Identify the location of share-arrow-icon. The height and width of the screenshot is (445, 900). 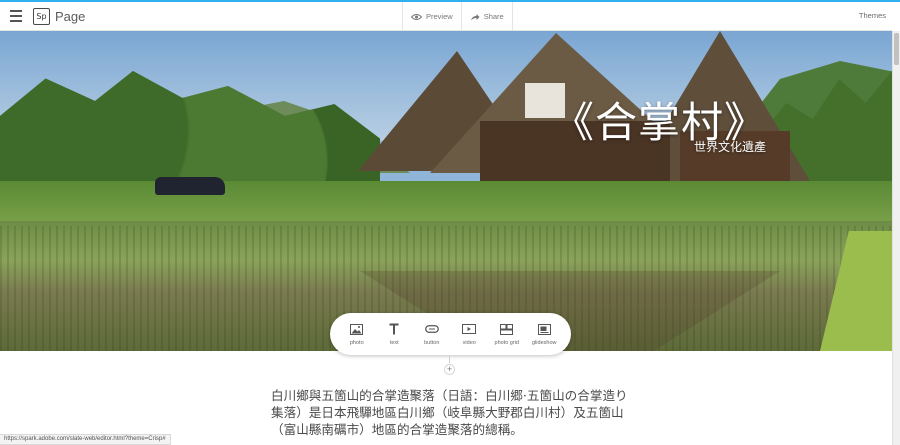
(475, 16).